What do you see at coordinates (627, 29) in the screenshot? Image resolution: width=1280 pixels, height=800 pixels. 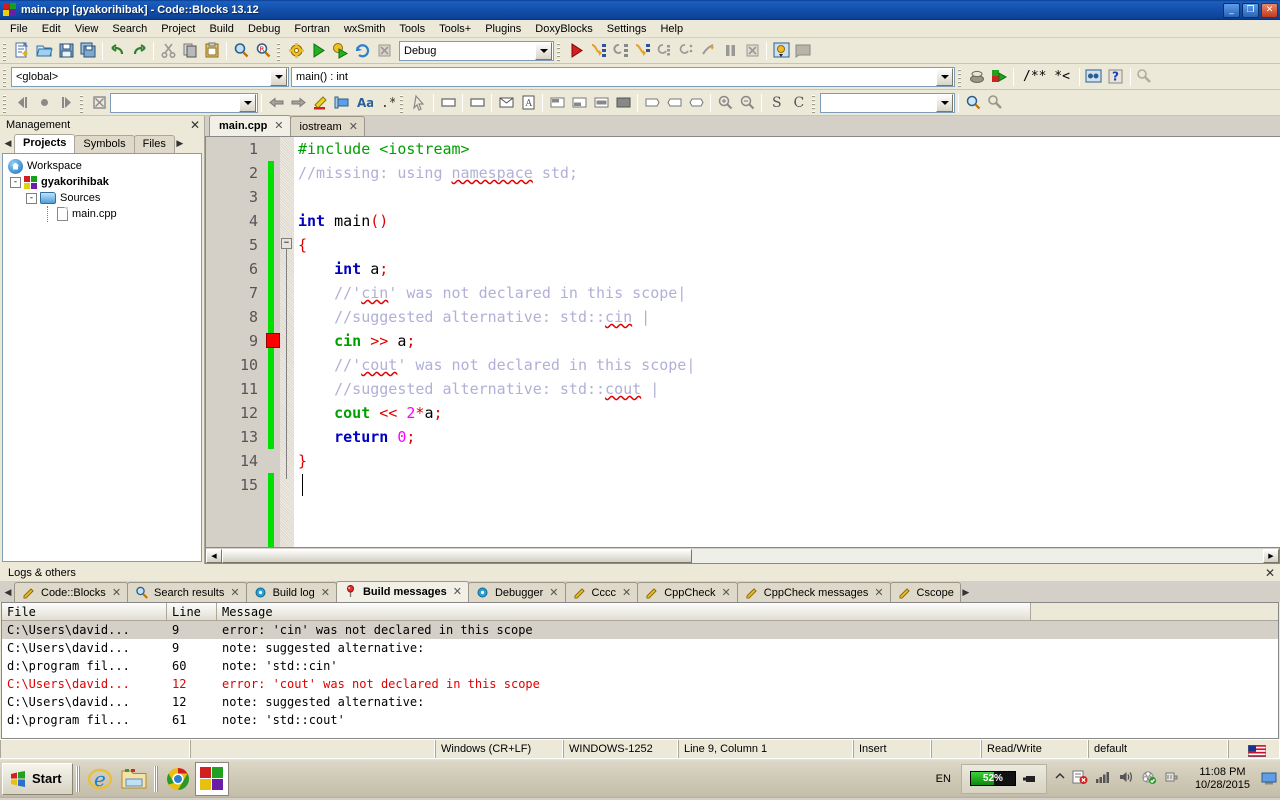 I see `menu-settings: Settings` at bounding box center [627, 29].